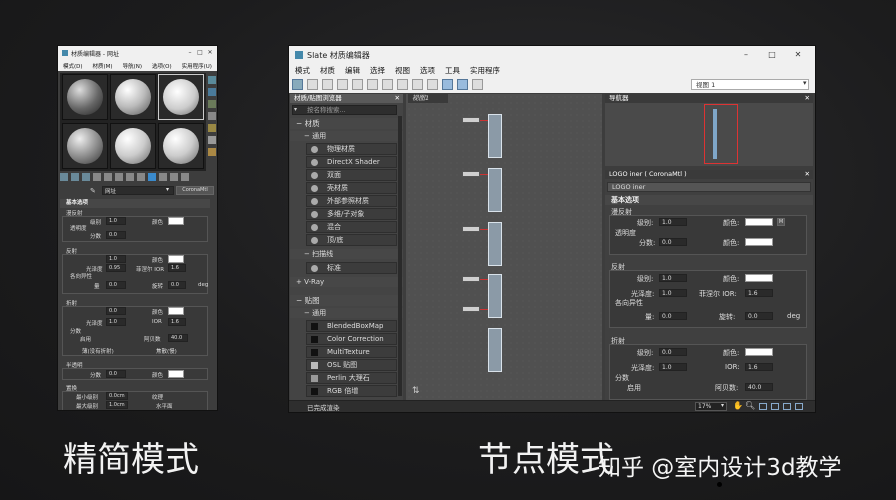 The width and height of the screenshot is (896, 500). Describe the element at coordinates (799, 406) in the screenshot. I see `frame-icon` at that location.